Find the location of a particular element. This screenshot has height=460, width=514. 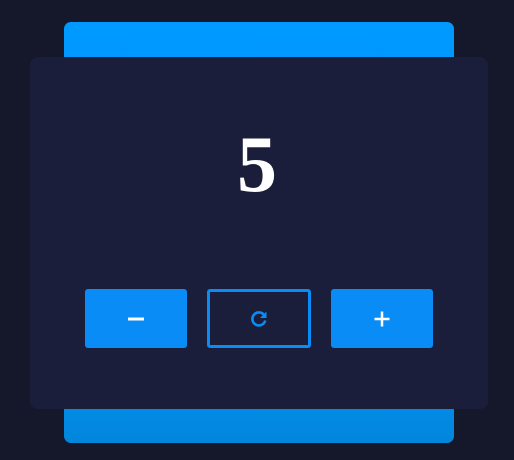

minus-icon is located at coordinates (136, 318).